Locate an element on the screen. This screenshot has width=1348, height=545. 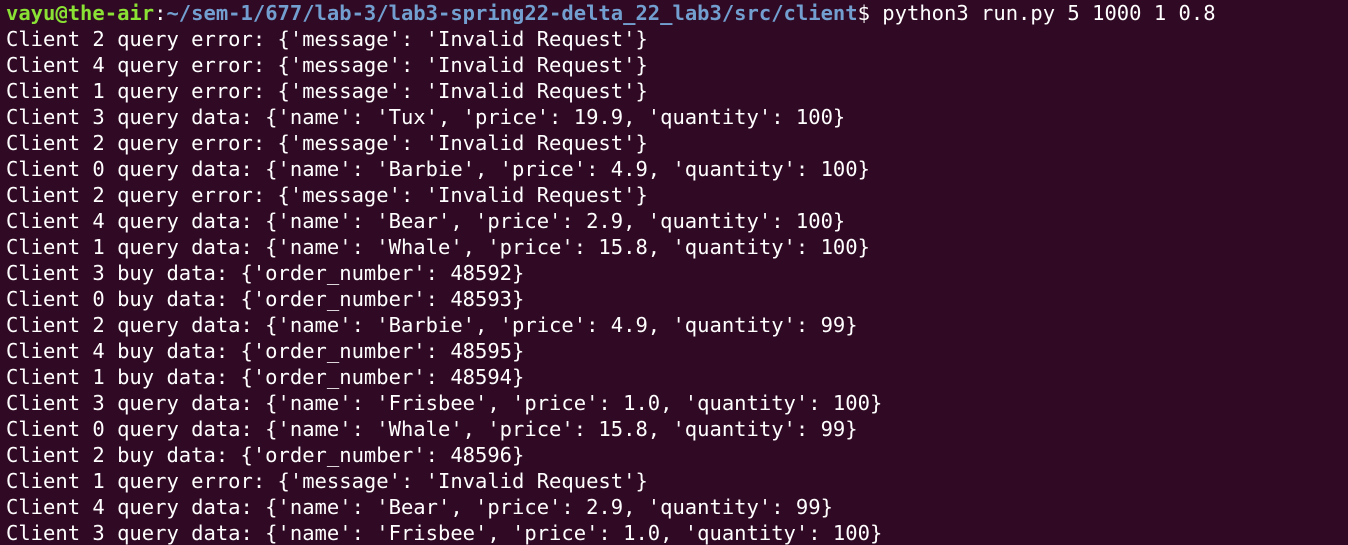
prompt-user-host: vayu@the-air is located at coordinates (80, 13).